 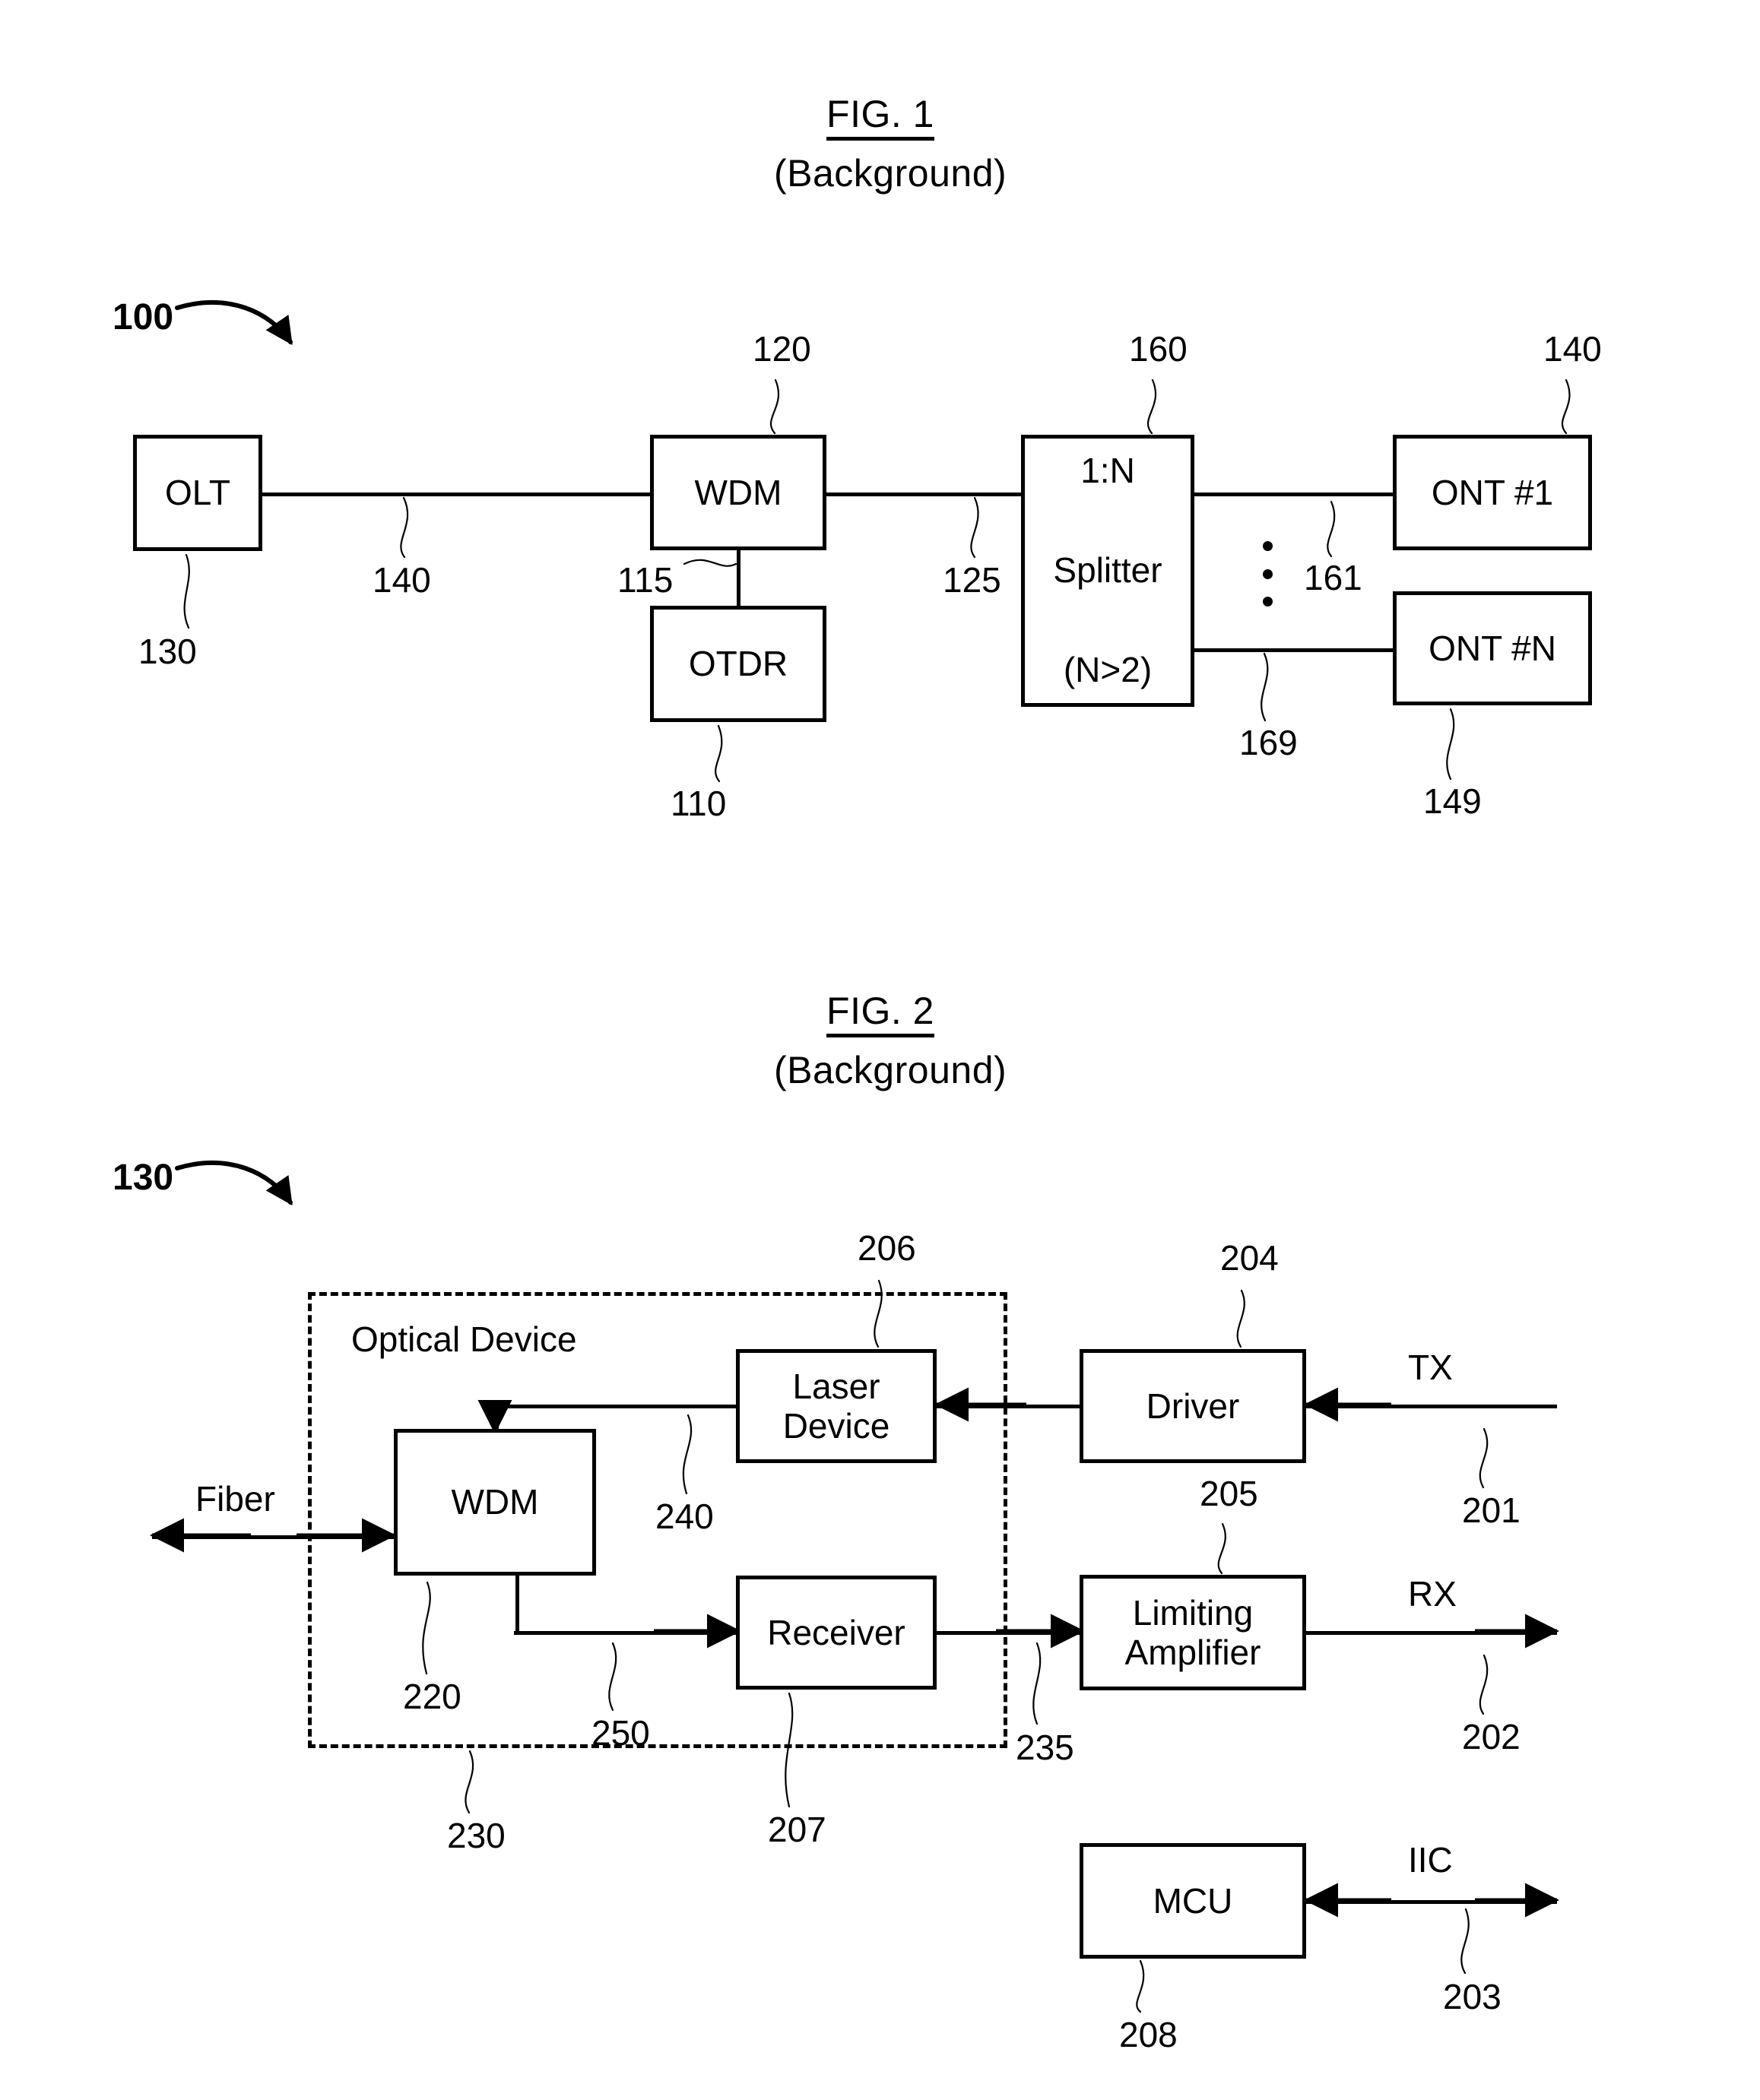 What do you see at coordinates (234, 322) in the screenshot?
I see `fig1-system-arrow` at bounding box center [234, 322].